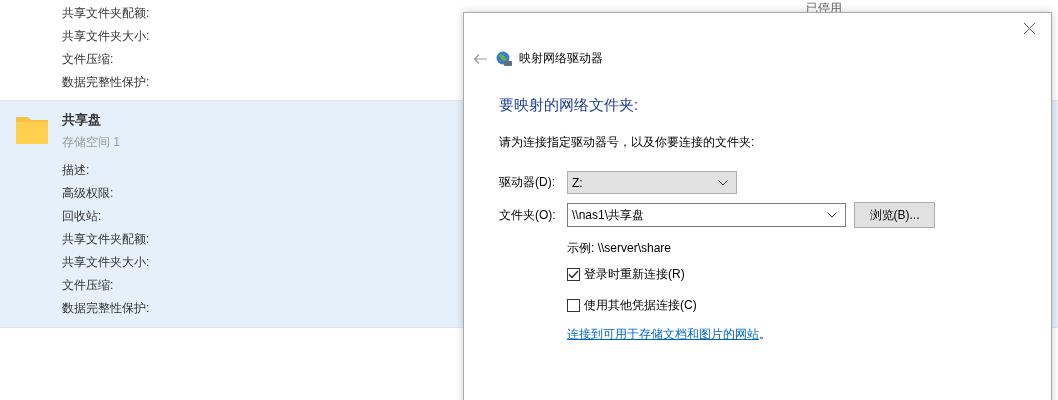 This screenshot has height=400, width=1058. Describe the element at coordinates (663, 334) in the screenshot. I see `website-link: 连接到可用于存储文档和图片的网站` at that location.